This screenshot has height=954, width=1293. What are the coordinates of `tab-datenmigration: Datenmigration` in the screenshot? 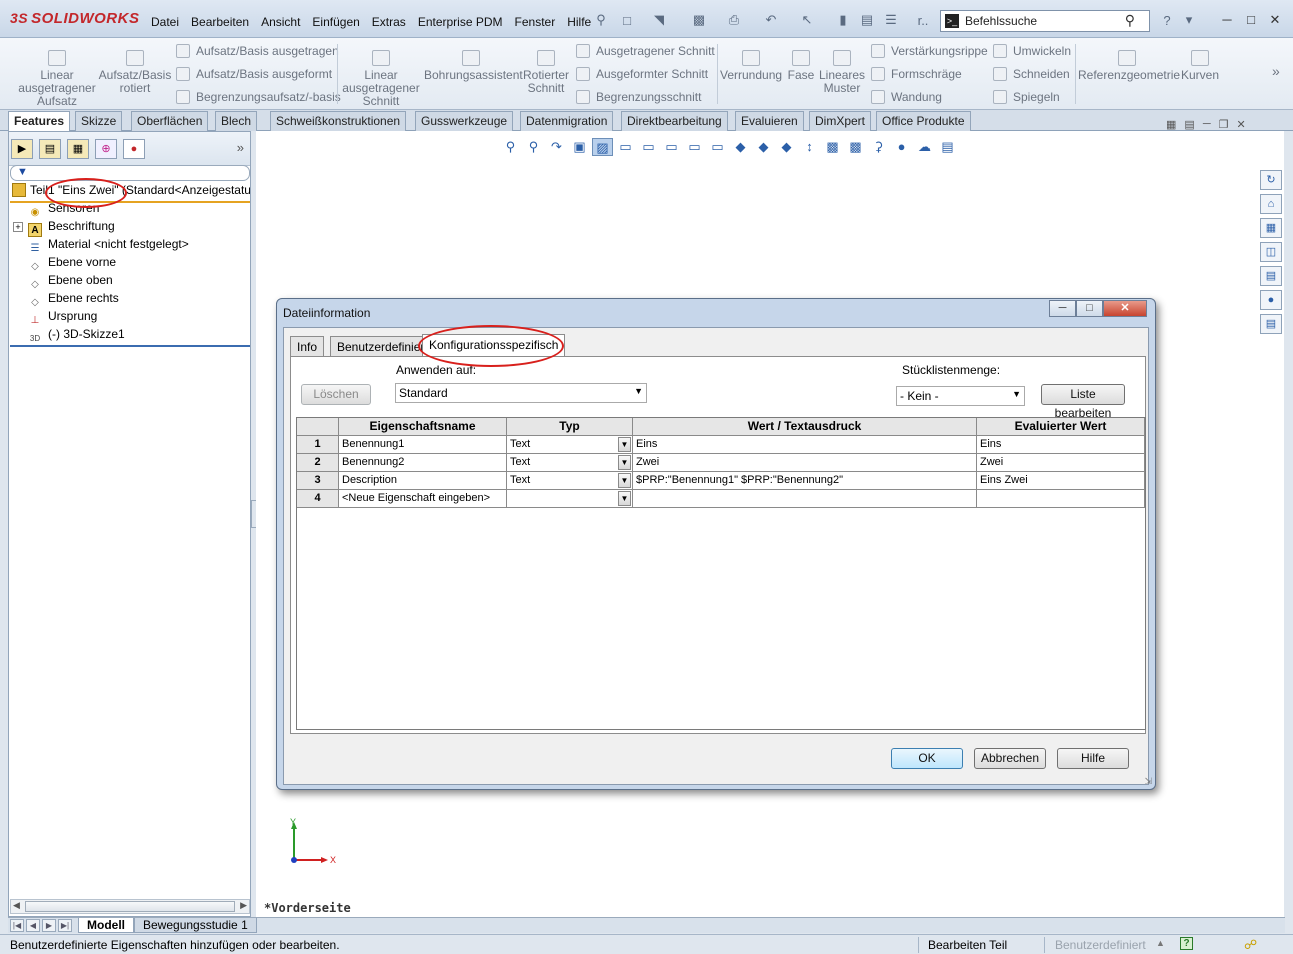 It's located at (567, 121).